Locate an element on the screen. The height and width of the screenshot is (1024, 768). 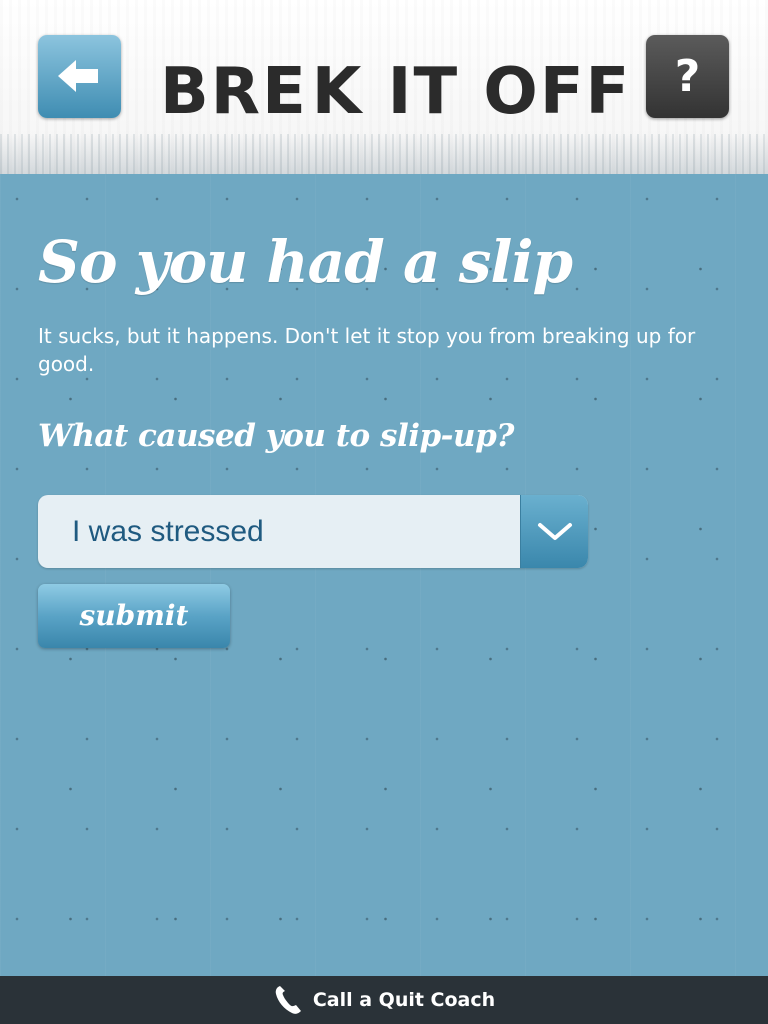
help-button-label: ? is located at coordinates (687, 76).